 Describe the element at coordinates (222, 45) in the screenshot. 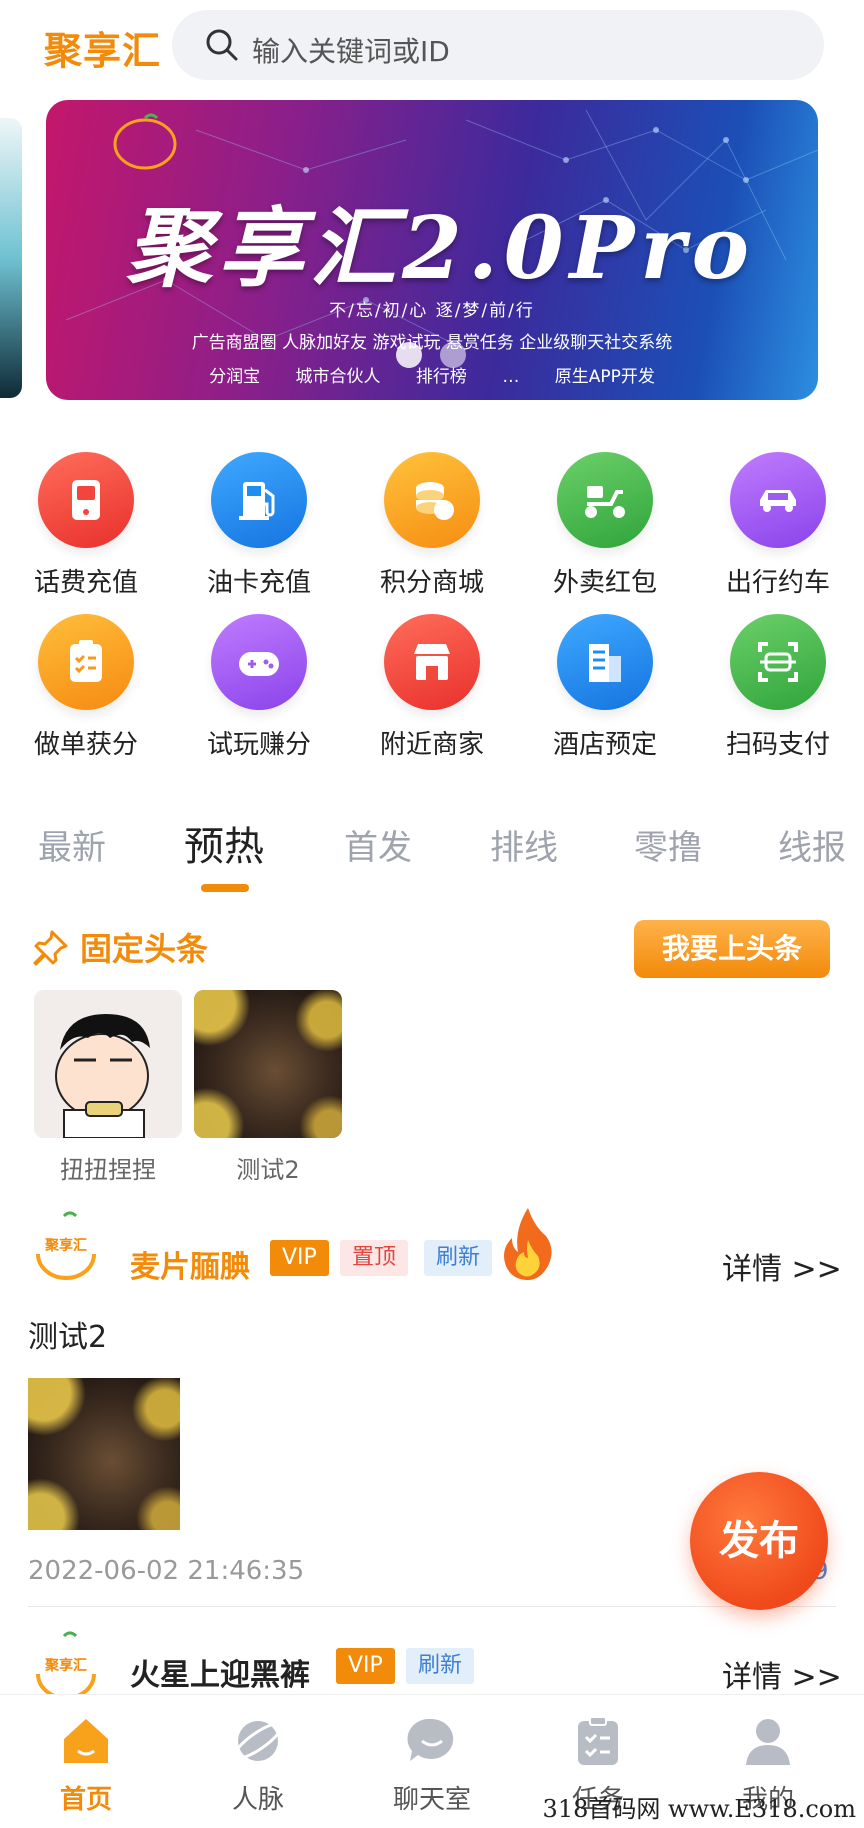

I see `search-icon` at that location.